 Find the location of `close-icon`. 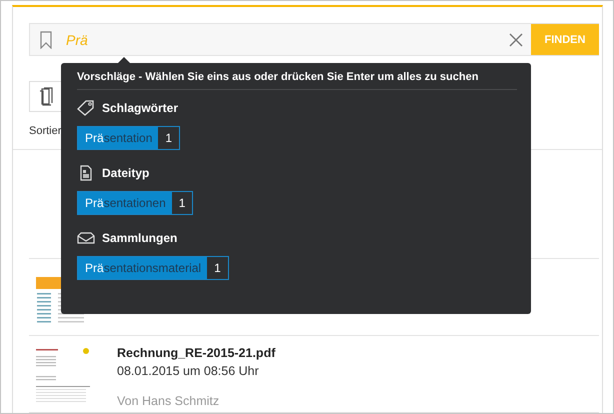

close-icon is located at coordinates (516, 39).